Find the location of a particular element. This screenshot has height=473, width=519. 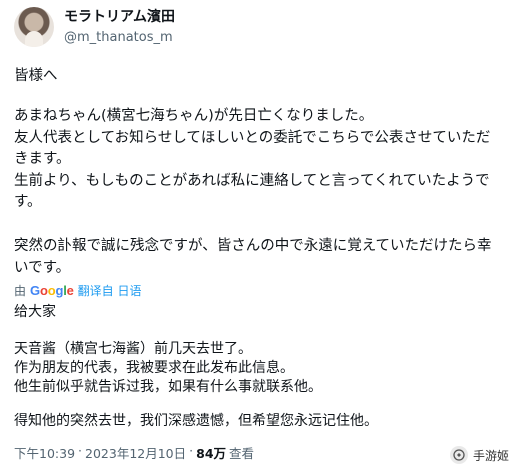

cn-line: 他生前似乎就告诉过我，如果有什么事就联系他。 is located at coordinates (168, 387).